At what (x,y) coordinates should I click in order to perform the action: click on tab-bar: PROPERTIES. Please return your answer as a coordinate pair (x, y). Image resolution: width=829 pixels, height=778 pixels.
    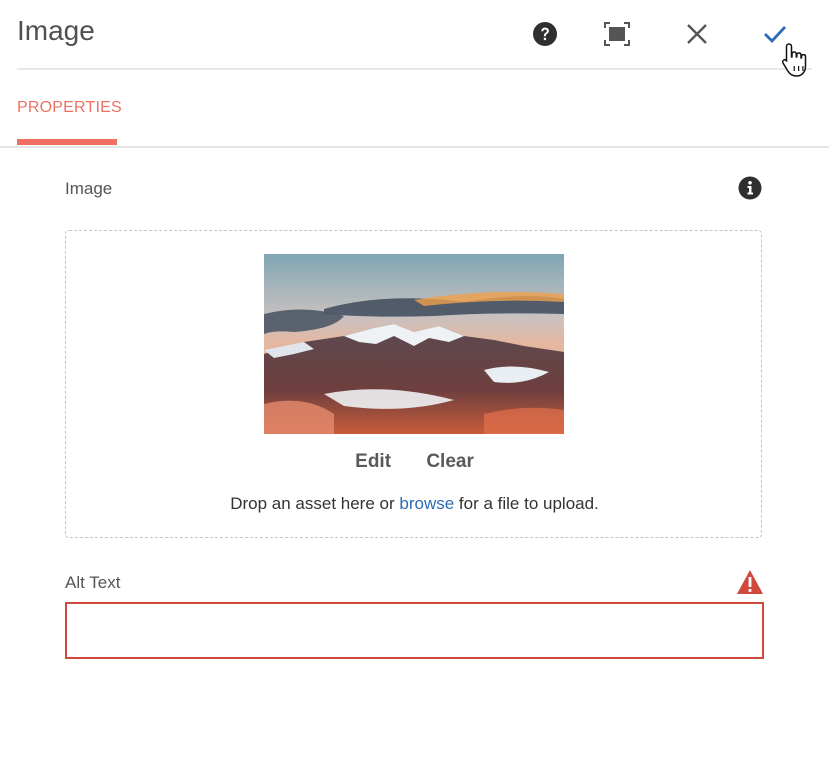
    Looking at the image, I should click on (414, 108).